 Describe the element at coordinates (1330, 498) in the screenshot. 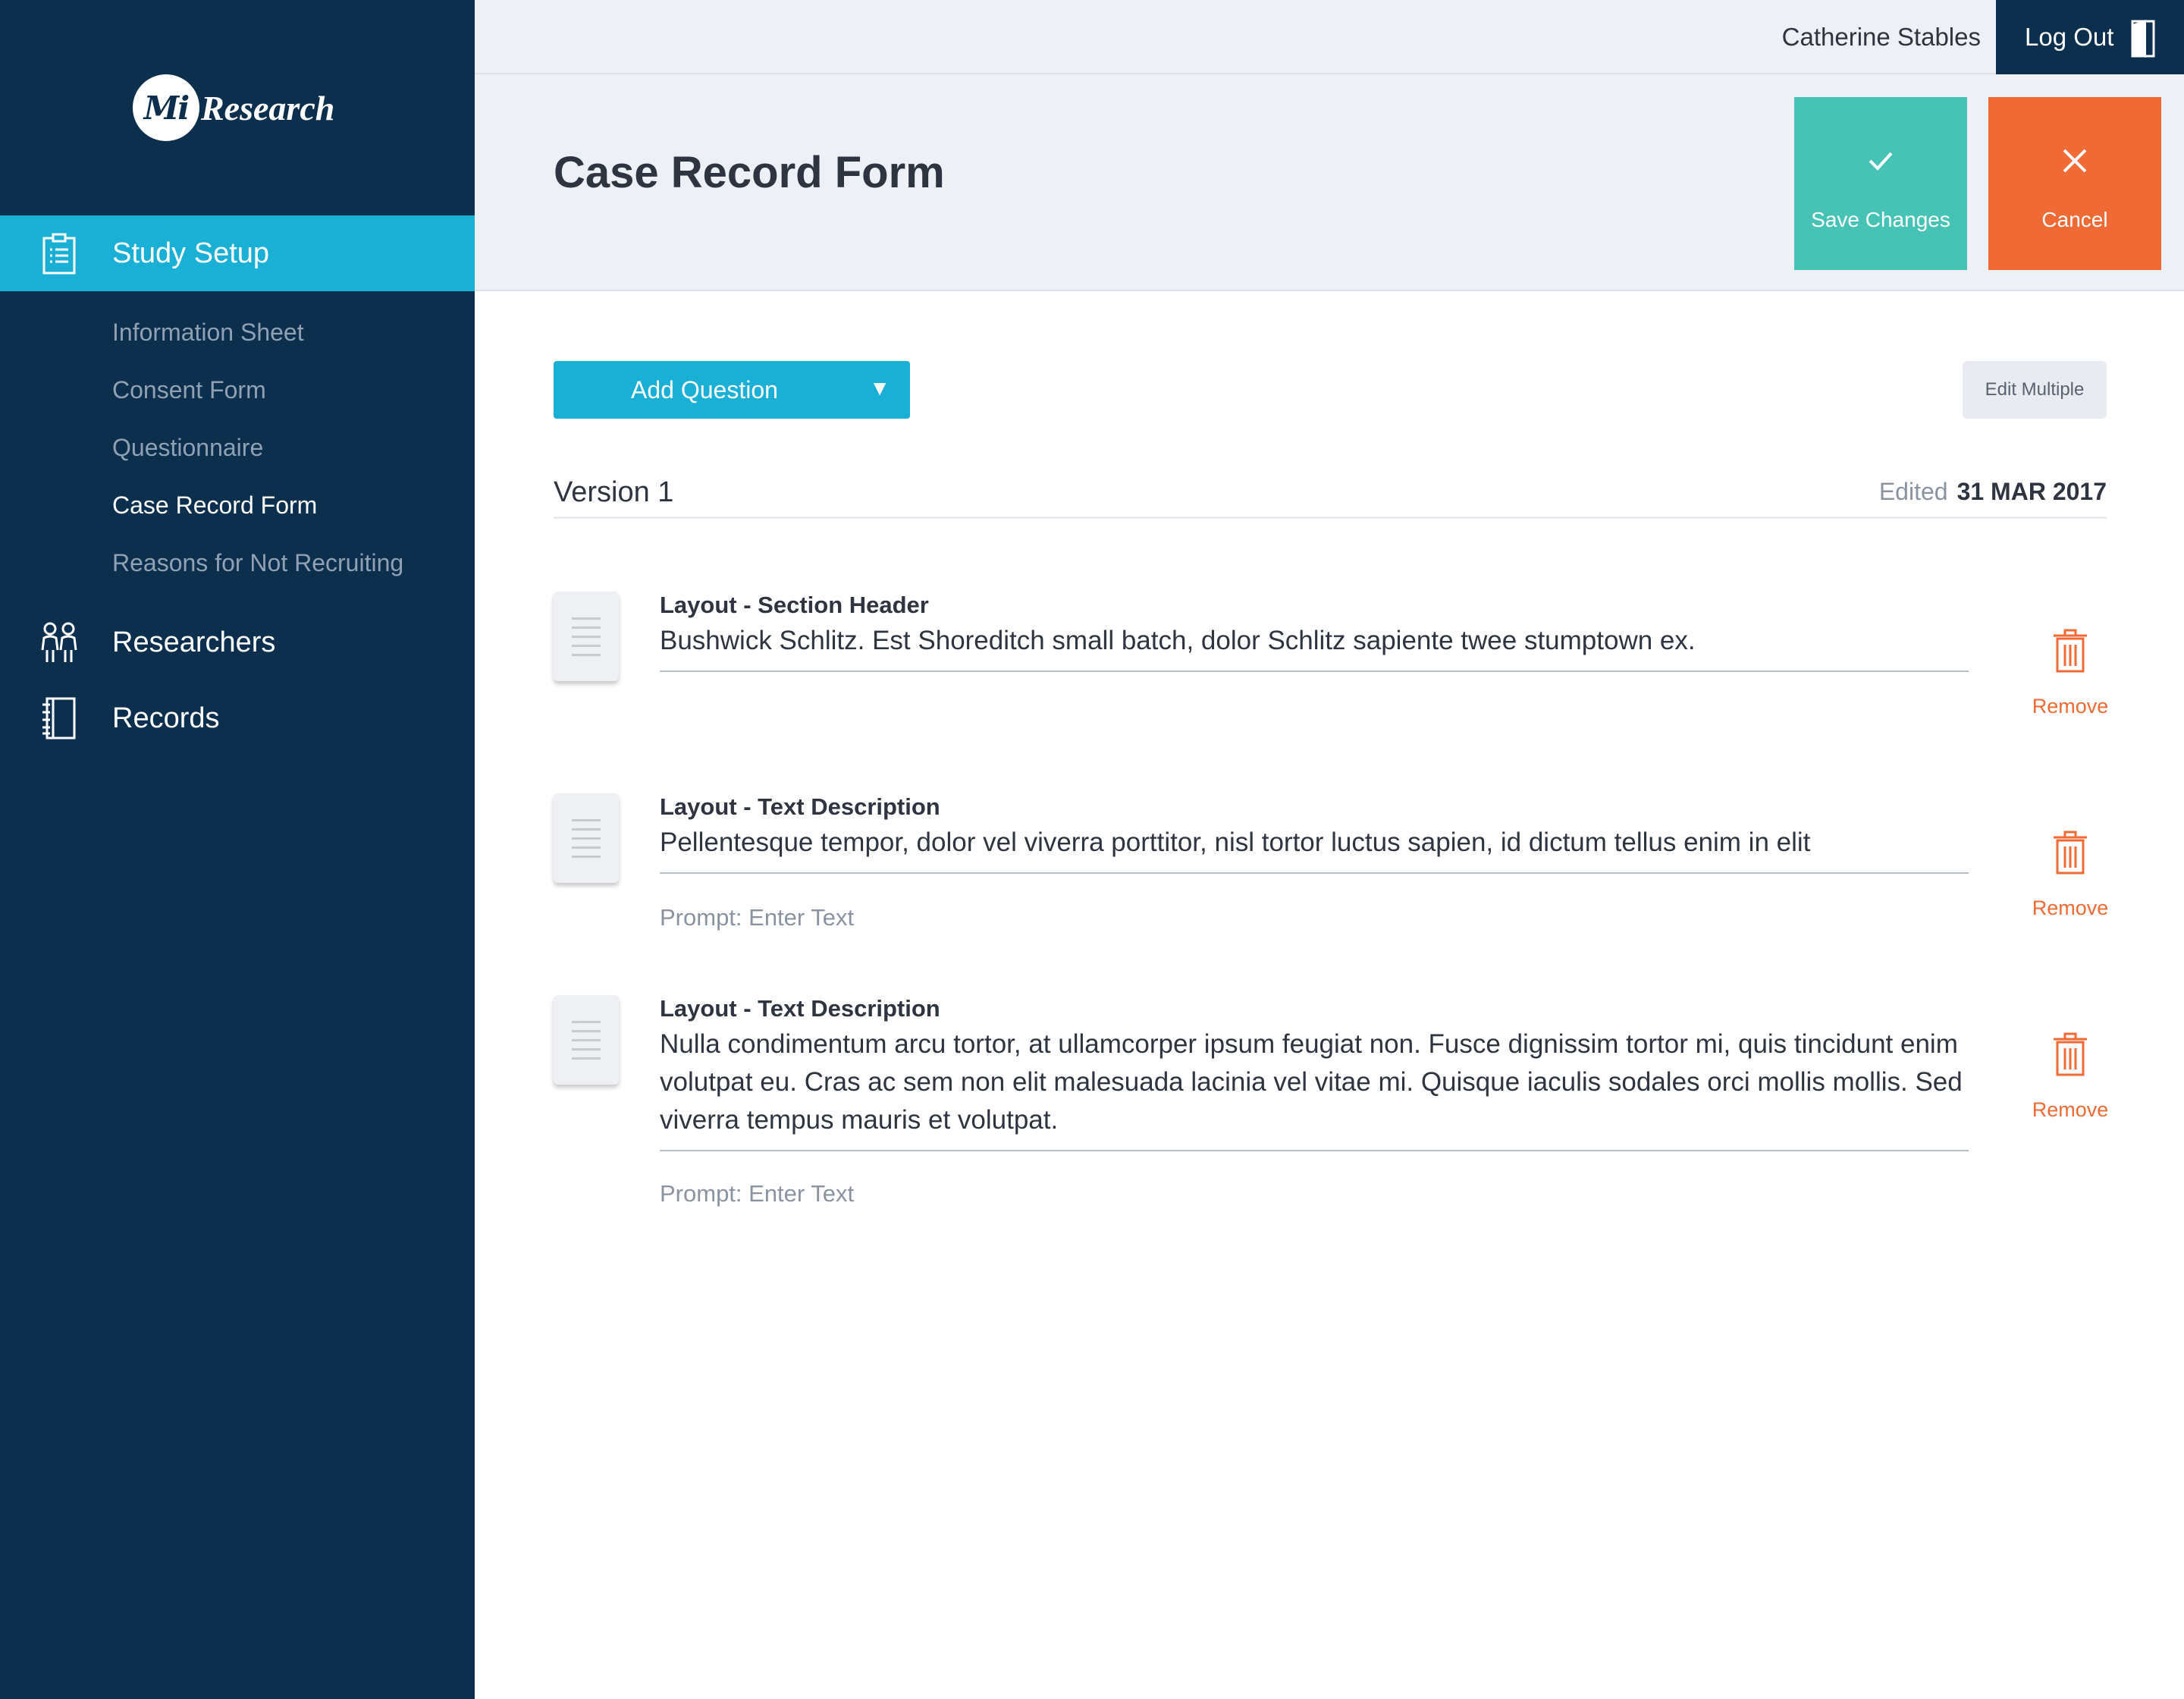

I see `version-row: Version 1 Edited 31 MAR 2017` at that location.